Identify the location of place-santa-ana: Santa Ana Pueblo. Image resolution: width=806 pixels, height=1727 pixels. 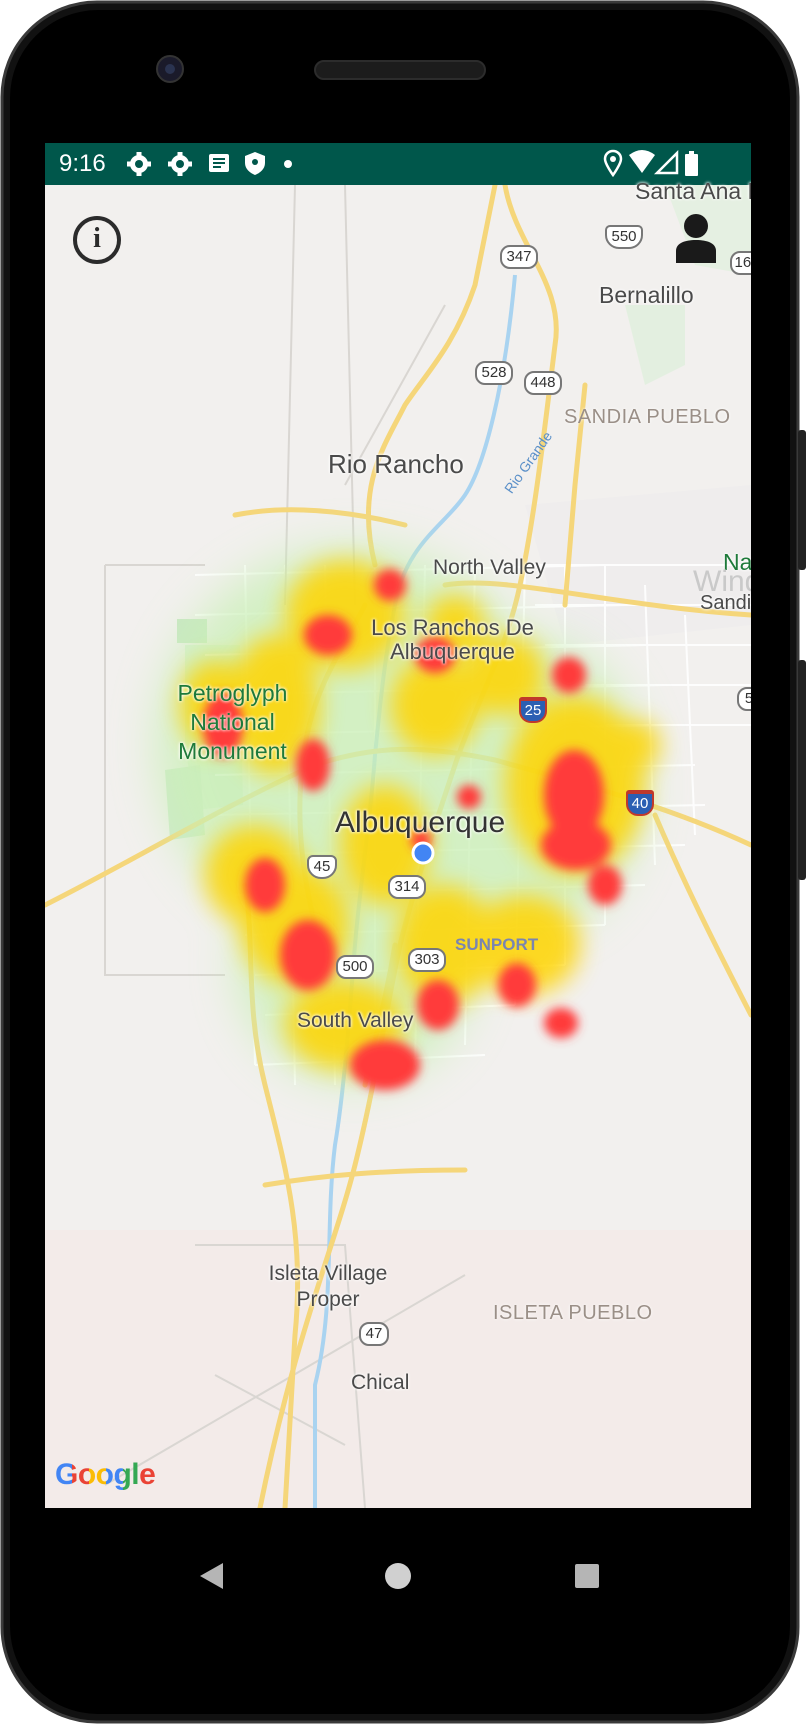
(693, 191).